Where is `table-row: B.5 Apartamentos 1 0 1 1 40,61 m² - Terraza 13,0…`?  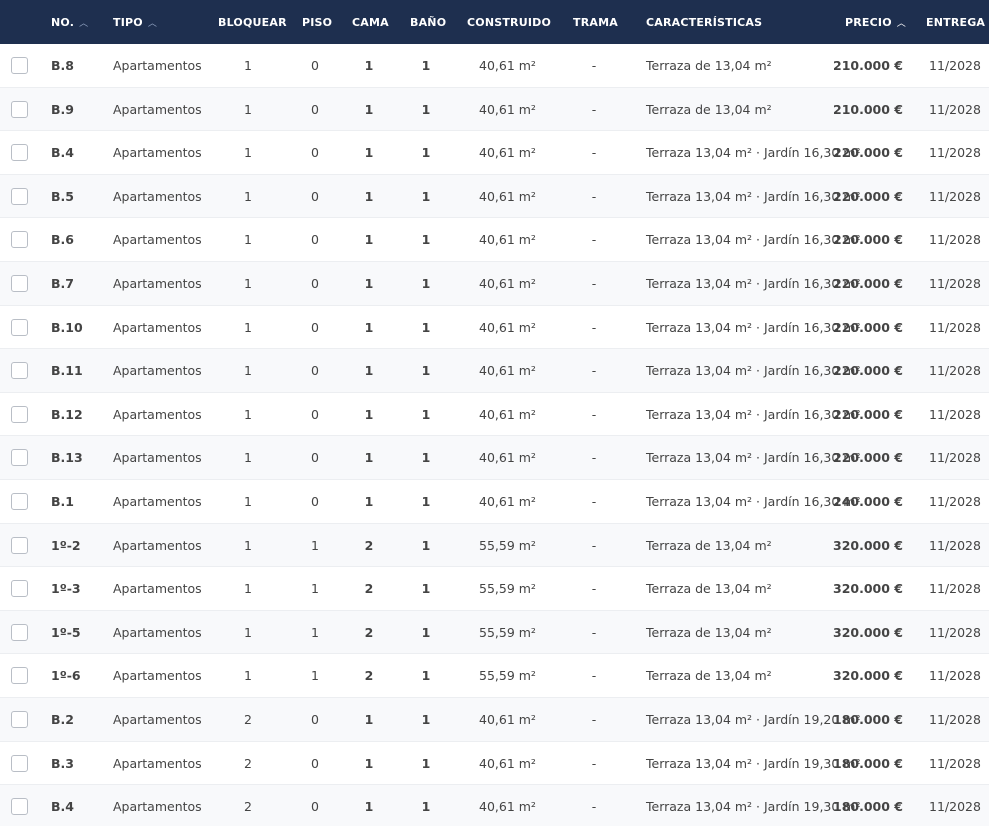
table-row: B.5 Apartamentos 1 0 1 1 40,61 m² - Terraza 13,0… is located at coordinates (494, 196).